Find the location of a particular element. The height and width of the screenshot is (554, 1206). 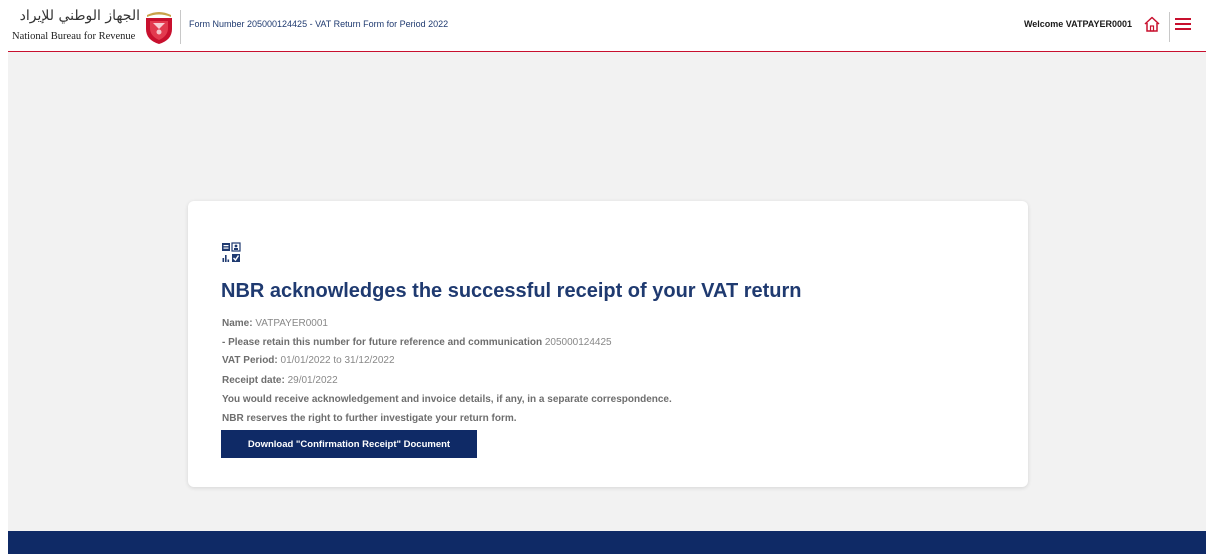

acknowledgement-icon is located at coordinates (231, 252).